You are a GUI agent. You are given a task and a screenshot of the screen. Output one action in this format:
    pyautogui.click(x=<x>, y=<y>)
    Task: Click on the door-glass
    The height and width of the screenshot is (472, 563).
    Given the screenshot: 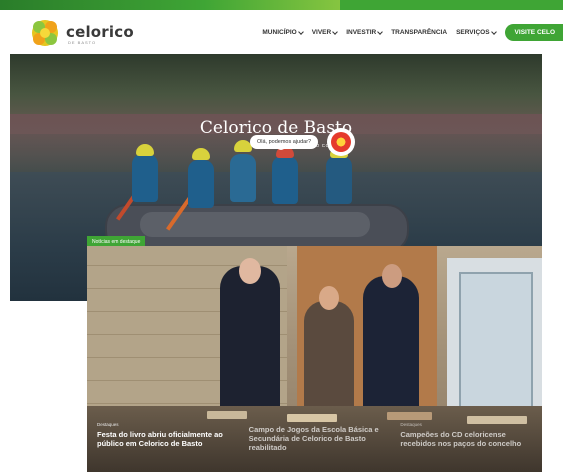 What is the action you would take?
    pyautogui.click(x=496, y=344)
    